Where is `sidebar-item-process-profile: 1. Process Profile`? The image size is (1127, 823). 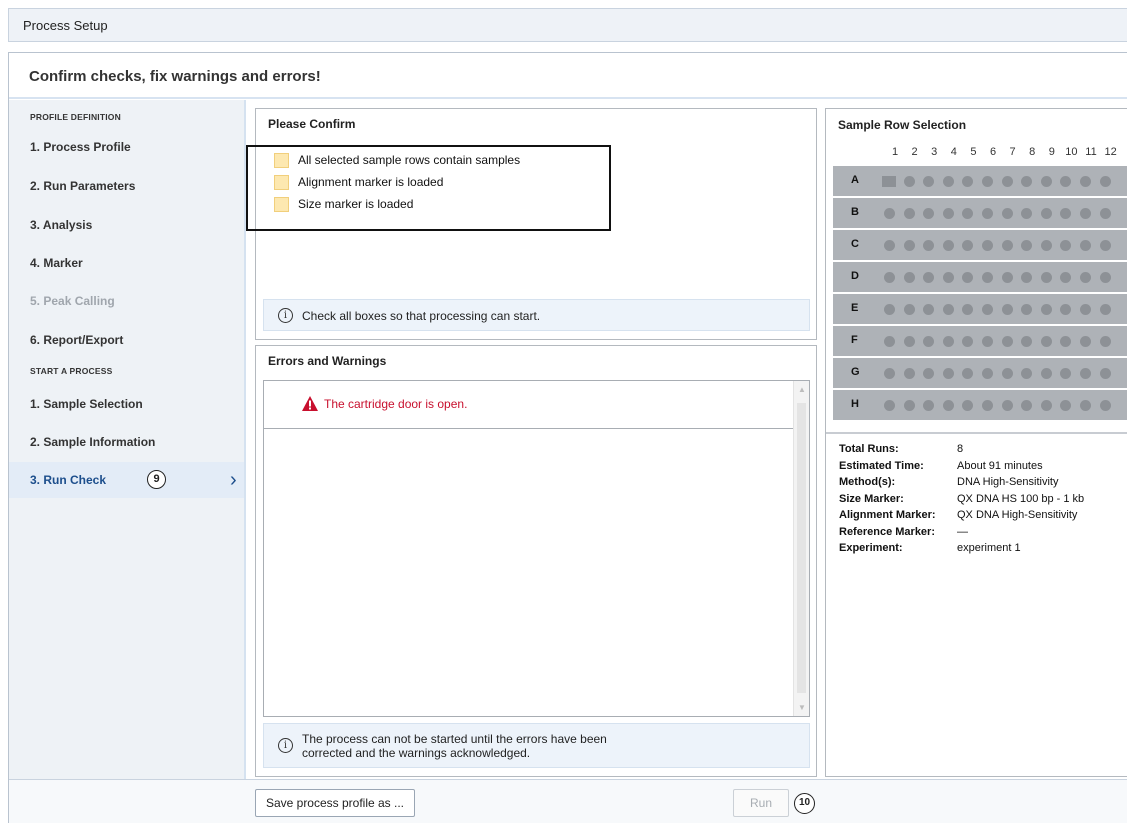 sidebar-item-process-profile: 1. Process Profile is located at coordinates (126, 147).